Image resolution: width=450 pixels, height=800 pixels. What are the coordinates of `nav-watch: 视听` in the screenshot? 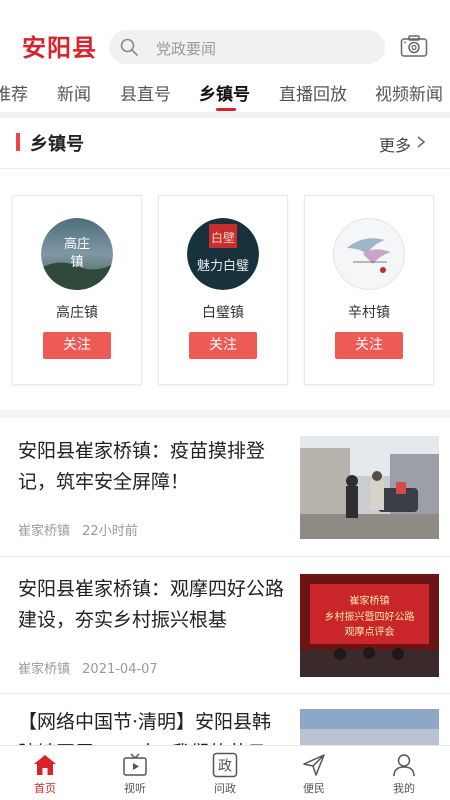 It's located at (135, 775).